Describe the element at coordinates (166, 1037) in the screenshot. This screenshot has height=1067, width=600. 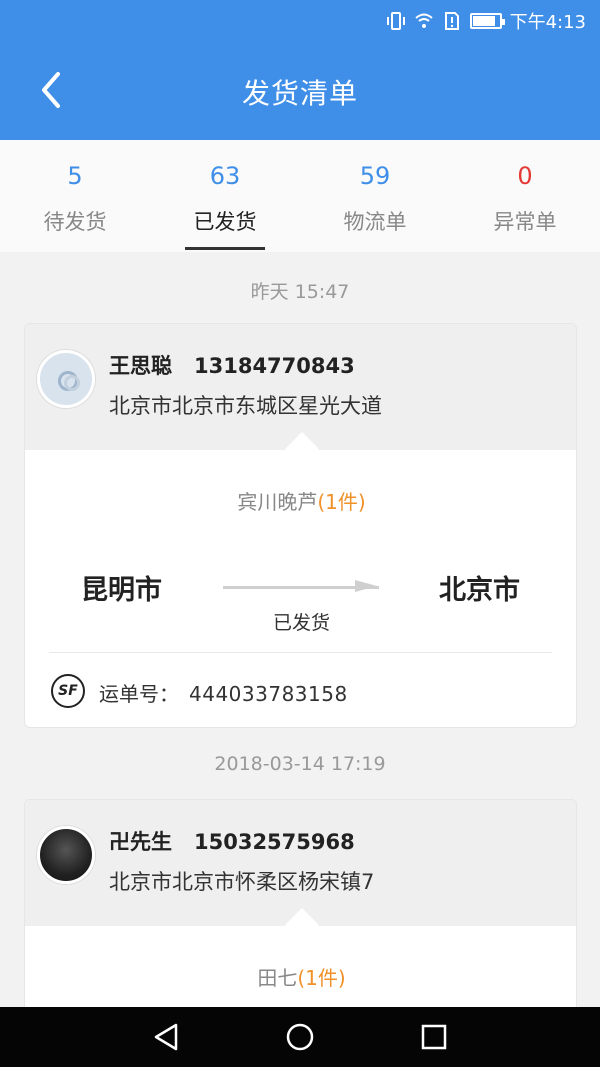
I see `nav-back-icon` at that location.